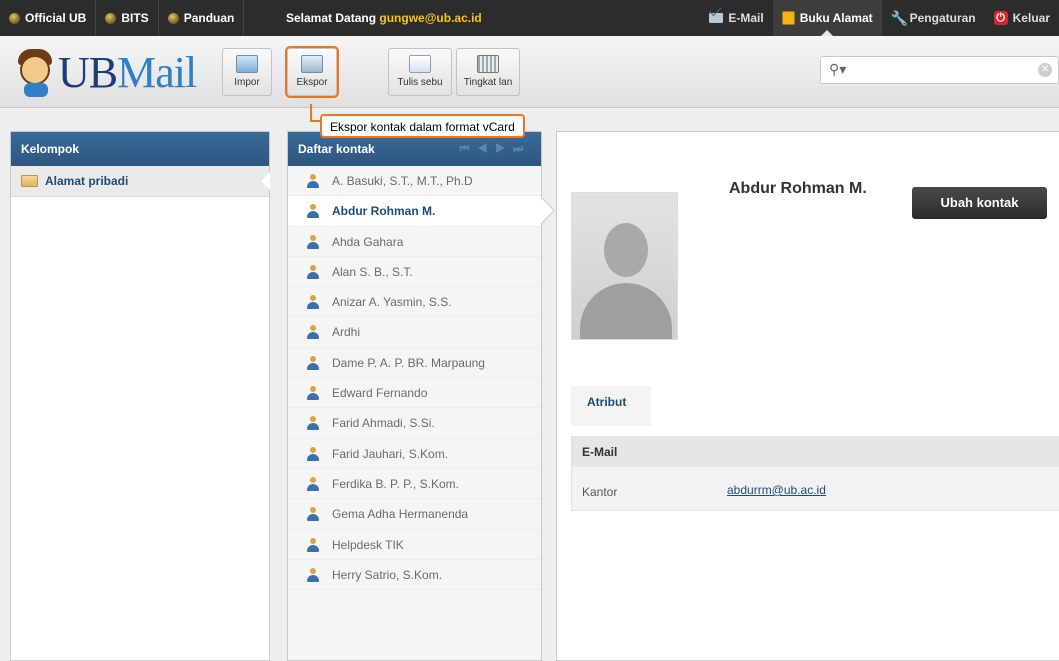 The image size is (1059, 661). Describe the element at coordinates (87, 181) in the screenshot. I see `group-item-label: Alamat pribadi` at that location.